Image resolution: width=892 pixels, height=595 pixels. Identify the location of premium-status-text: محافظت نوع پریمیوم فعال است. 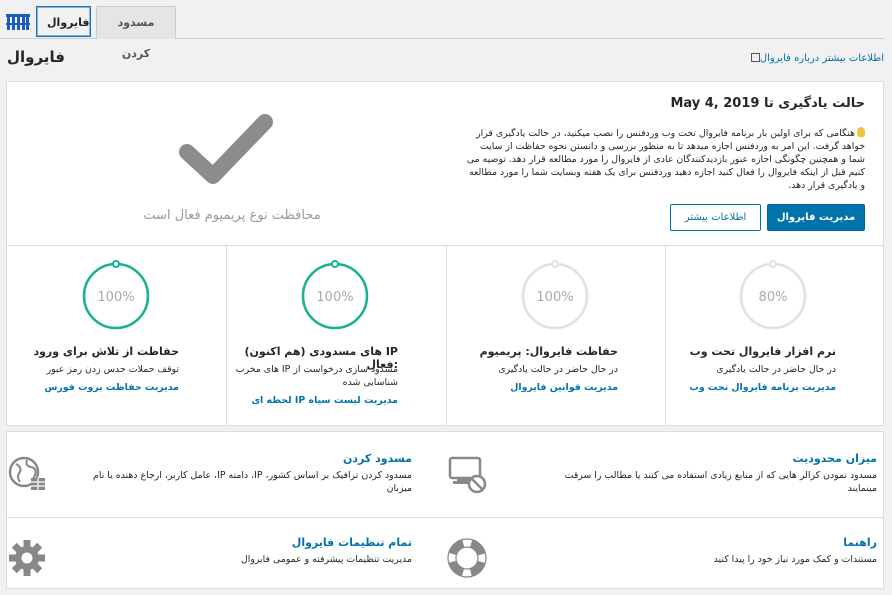
(232, 215).